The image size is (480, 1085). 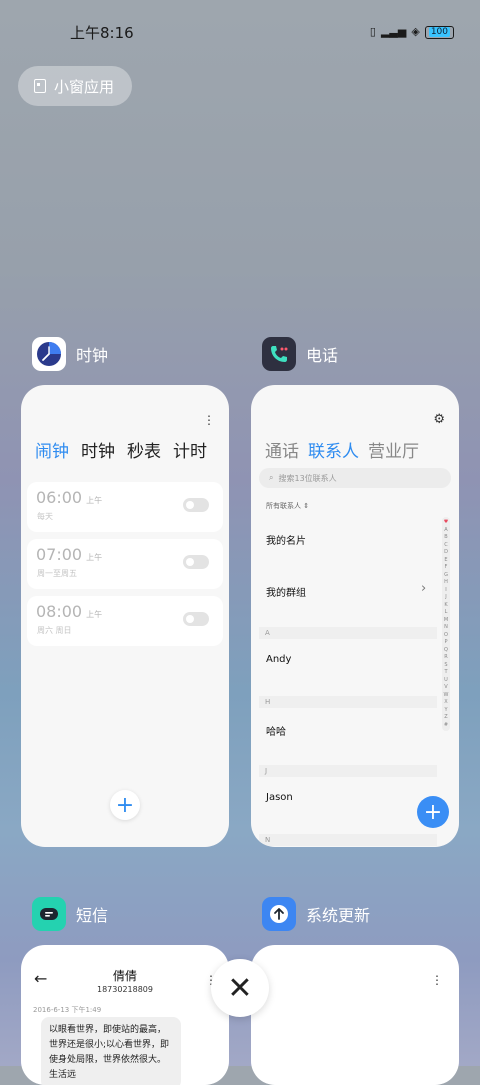 What do you see at coordinates (338, 915) in the screenshot?
I see `update-app-name: 系统更新` at bounding box center [338, 915].